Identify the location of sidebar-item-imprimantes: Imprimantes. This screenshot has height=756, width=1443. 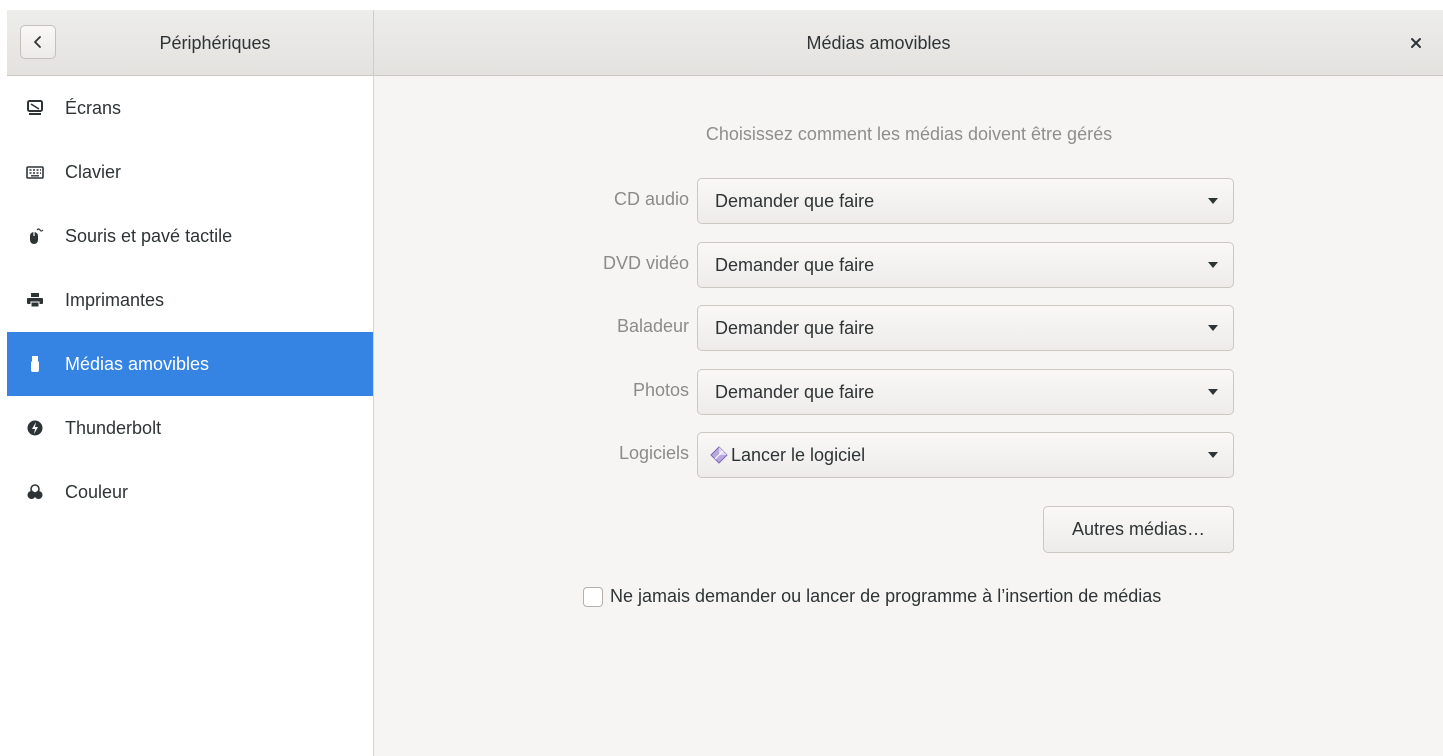
(190, 300).